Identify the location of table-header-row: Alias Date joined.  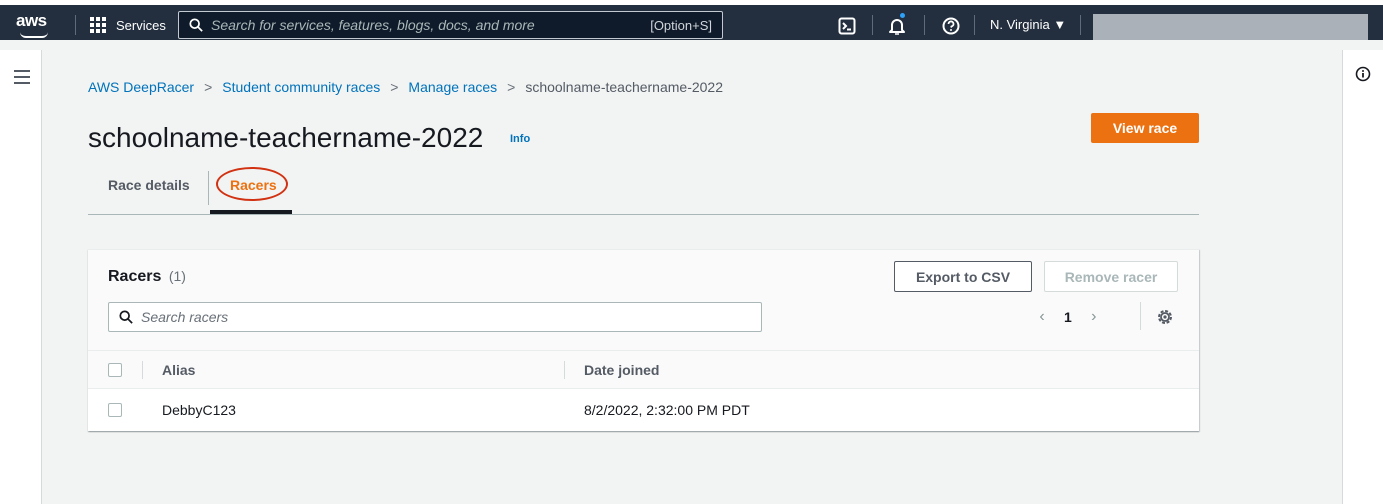
(643, 370).